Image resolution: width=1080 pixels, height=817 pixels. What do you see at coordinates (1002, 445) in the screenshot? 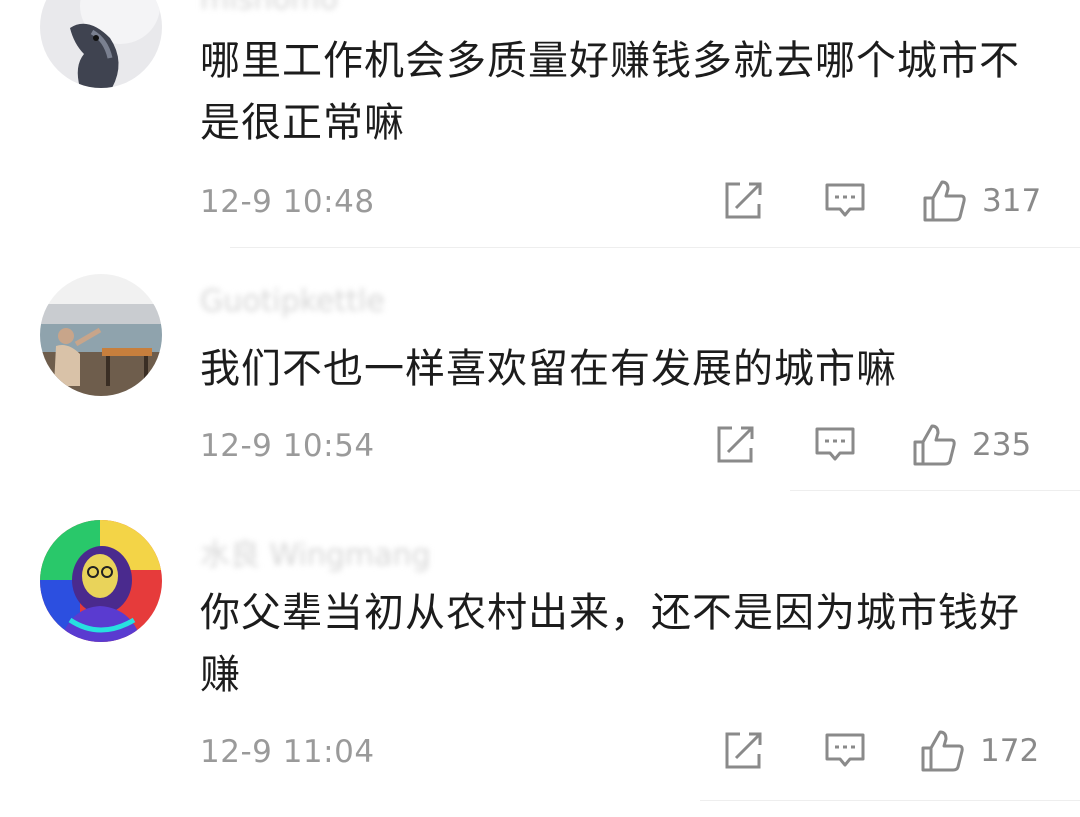
I see `like-count: 235` at bounding box center [1002, 445].